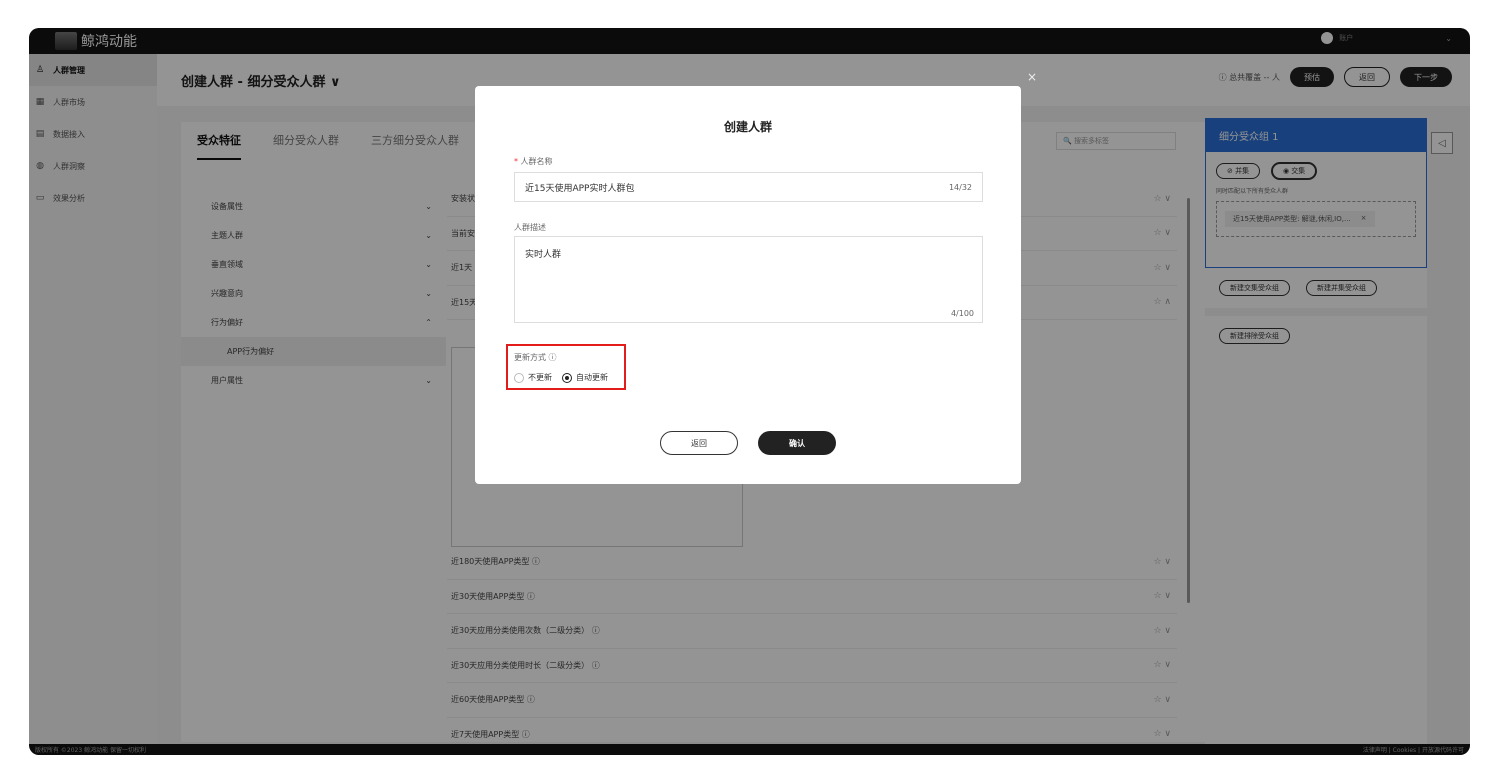 The width and height of the screenshot is (1498, 783). Describe the element at coordinates (699, 443) in the screenshot. I see `dialog-back-button: 返回` at that location.